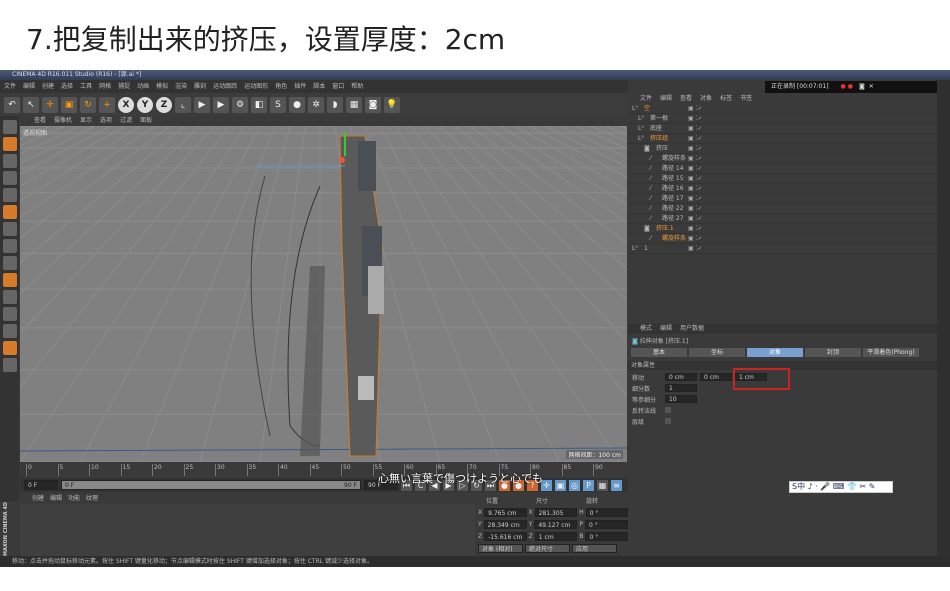  I want to click on move-x-field: 0 cm, so click(681, 377).